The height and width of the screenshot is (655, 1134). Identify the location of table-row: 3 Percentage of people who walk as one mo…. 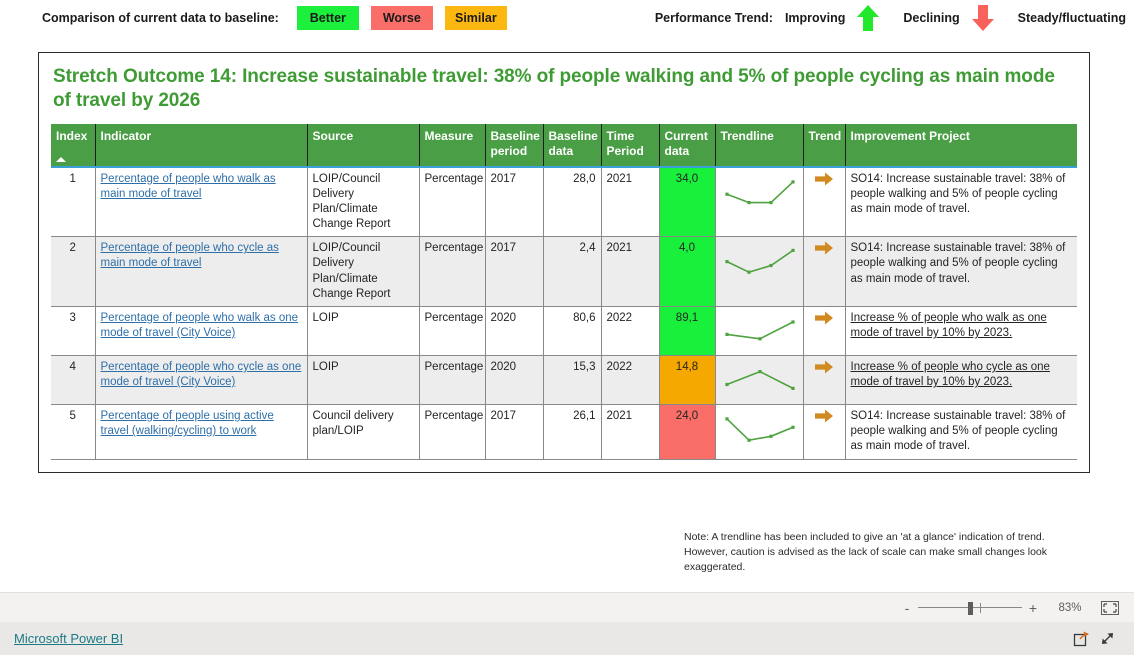
(564, 331).